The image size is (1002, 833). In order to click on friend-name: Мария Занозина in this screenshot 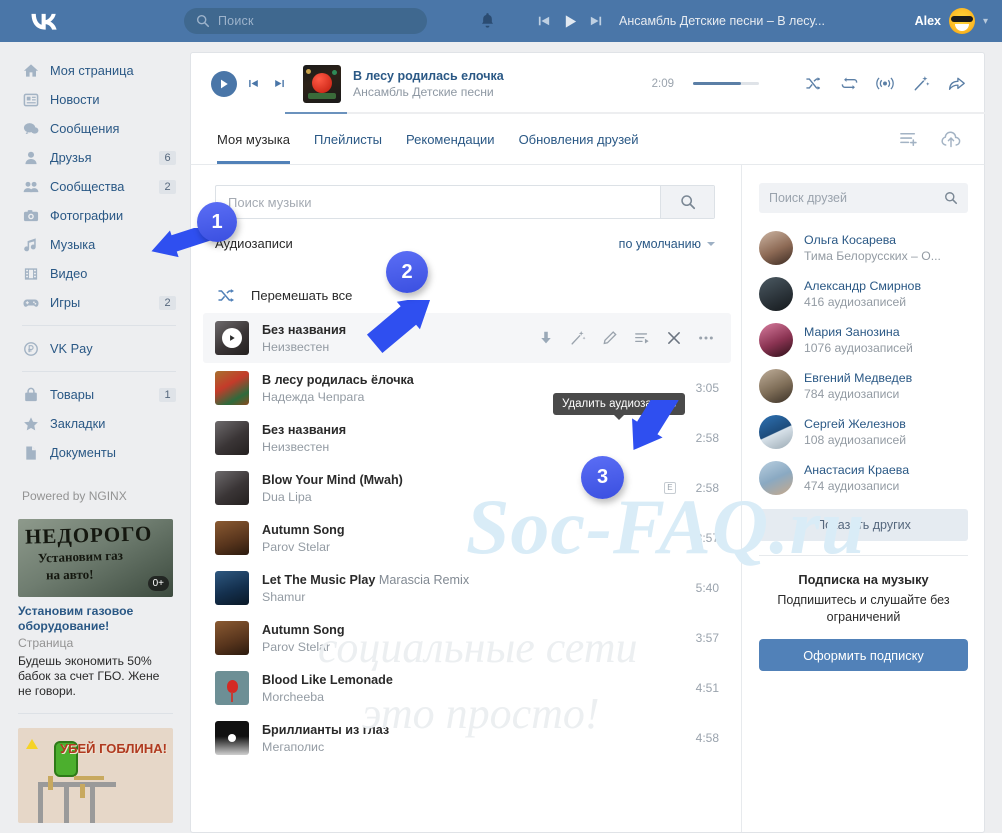, I will do `click(858, 332)`.